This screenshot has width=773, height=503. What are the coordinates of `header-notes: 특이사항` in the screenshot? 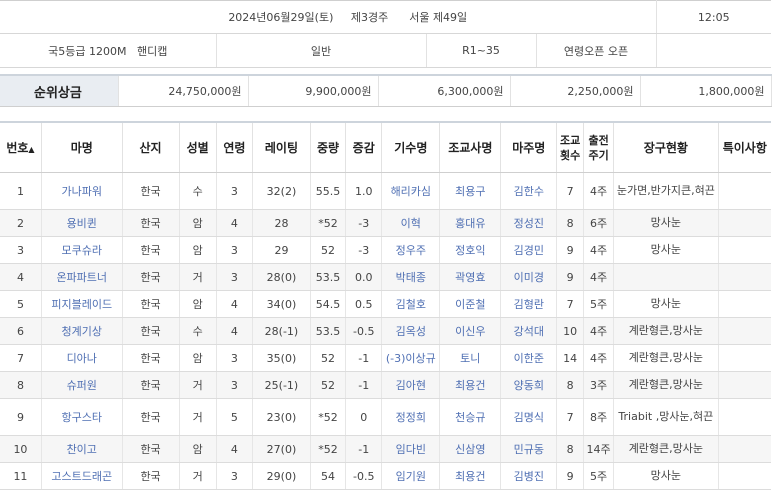 It's located at (744, 147).